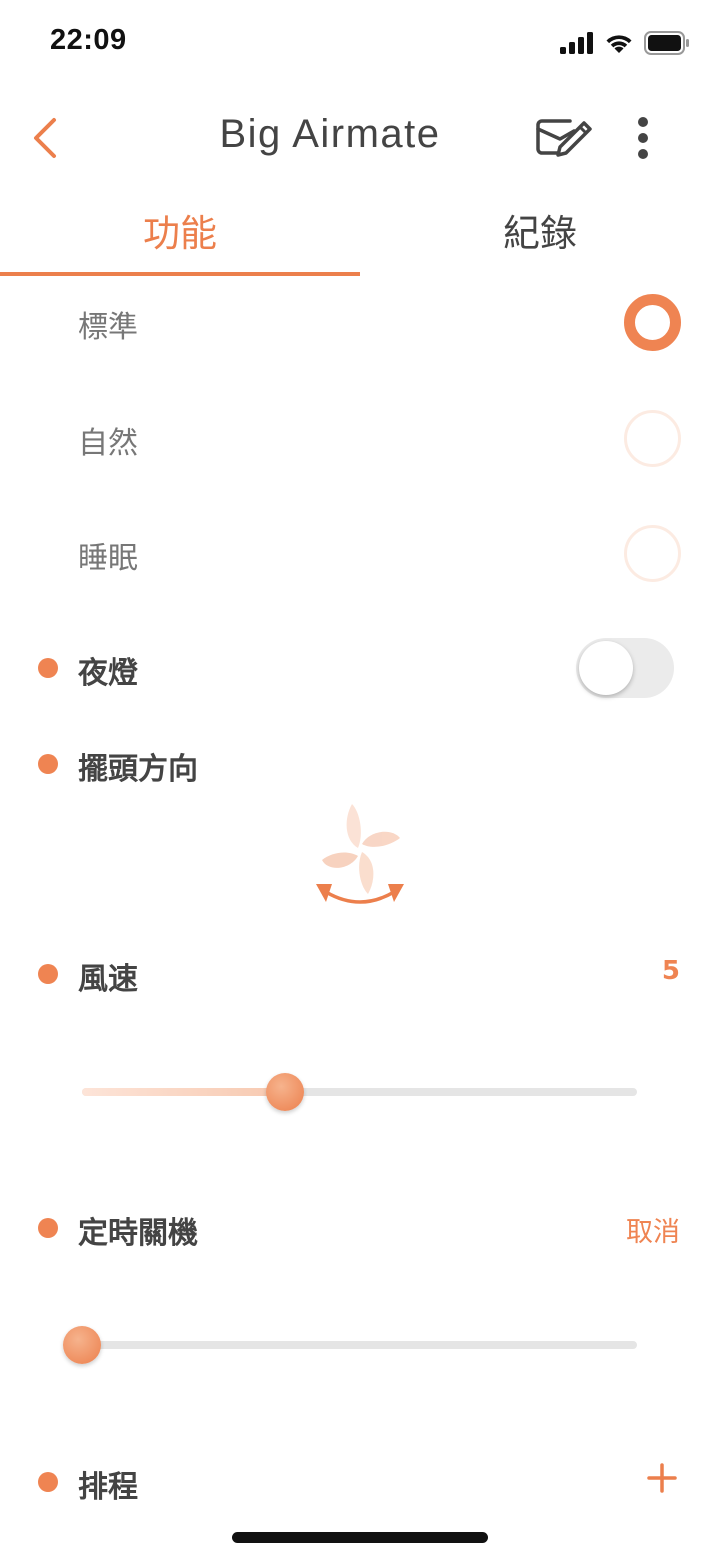  I want to click on mode-label: 睡眠, so click(108, 558).